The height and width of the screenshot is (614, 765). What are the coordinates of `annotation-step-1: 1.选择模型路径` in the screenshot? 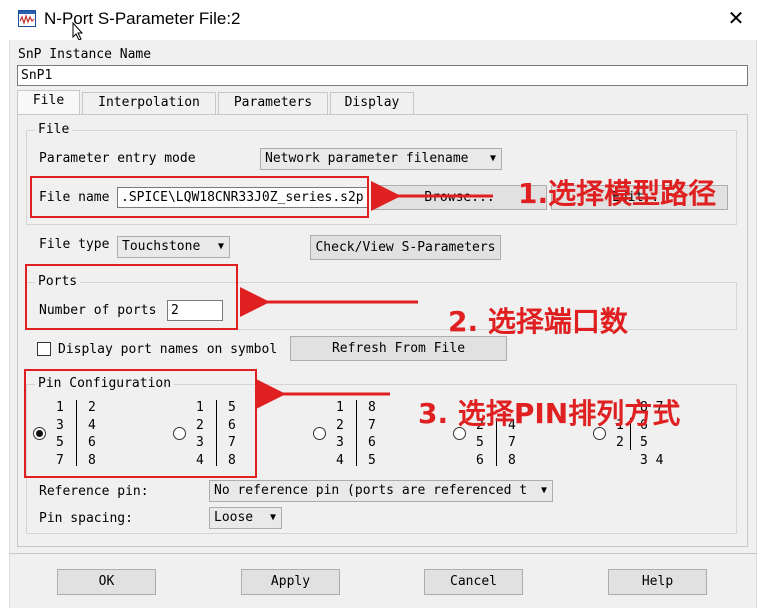 It's located at (617, 193).